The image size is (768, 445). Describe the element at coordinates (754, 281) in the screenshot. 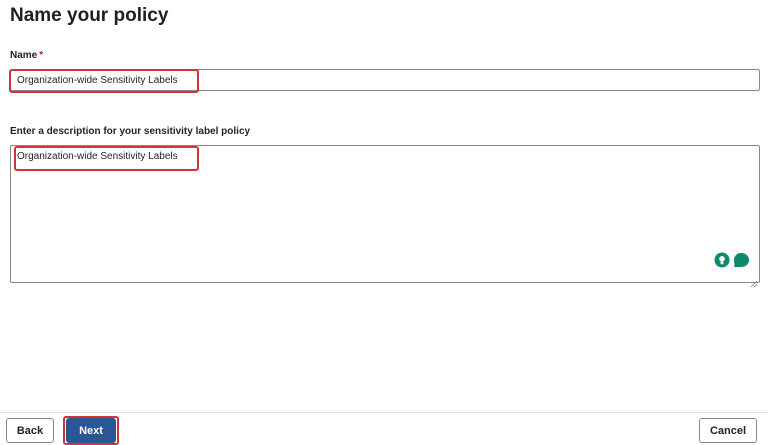

I see `resize-grip-icon` at that location.